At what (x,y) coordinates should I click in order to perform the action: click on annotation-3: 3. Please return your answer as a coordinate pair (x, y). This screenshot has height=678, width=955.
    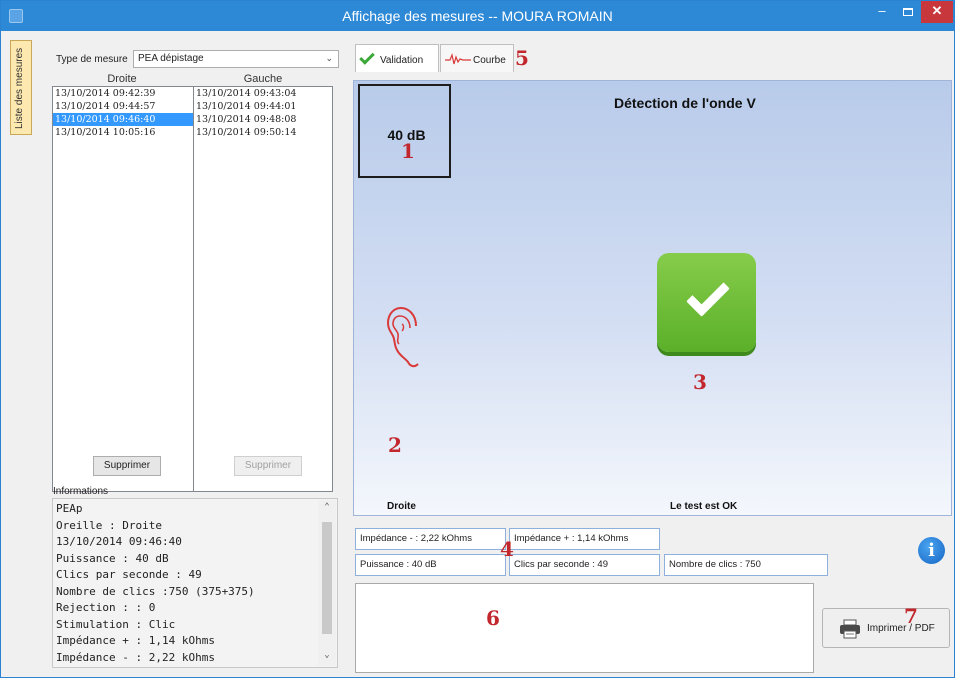
    Looking at the image, I should click on (700, 382).